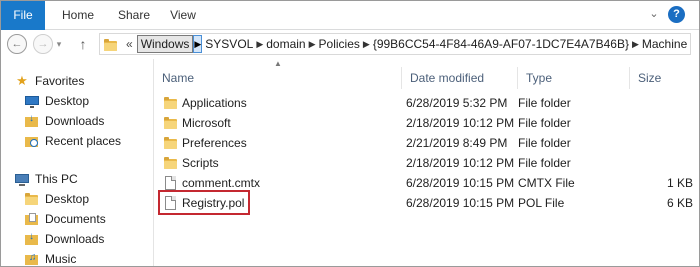 The height and width of the screenshot is (267, 700). What do you see at coordinates (541, 203) in the screenshot?
I see `file-type: POL File` at bounding box center [541, 203].